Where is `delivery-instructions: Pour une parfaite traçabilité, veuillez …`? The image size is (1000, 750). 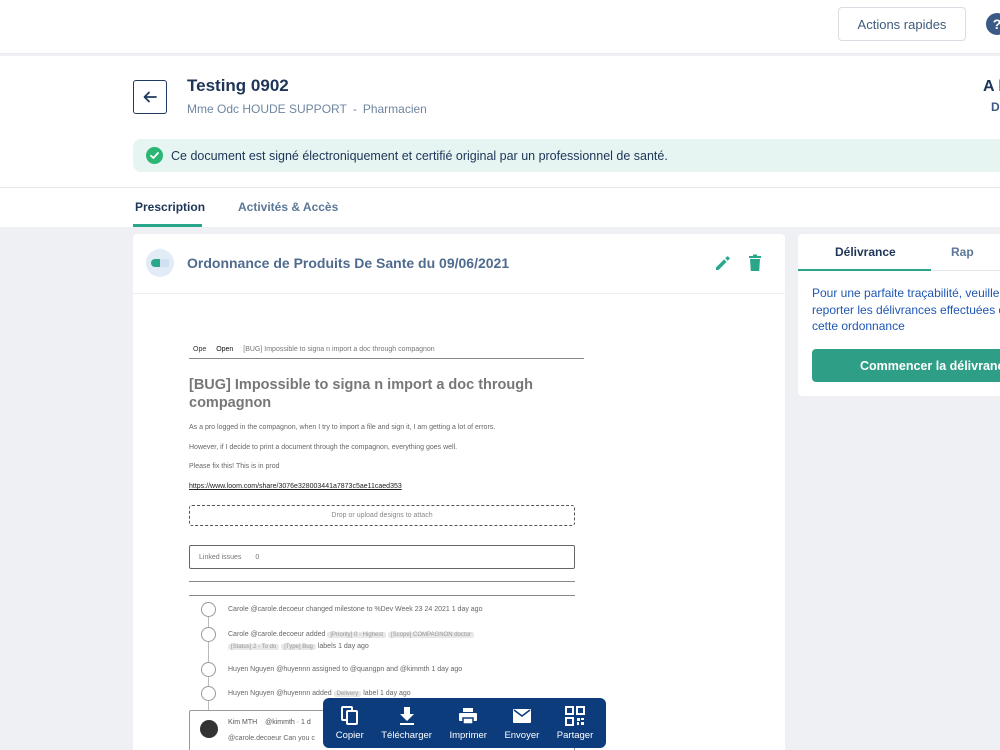
delivery-instructions: Pour une parfaite traçabilité, veuillez … is located at coordinates (906, 309).